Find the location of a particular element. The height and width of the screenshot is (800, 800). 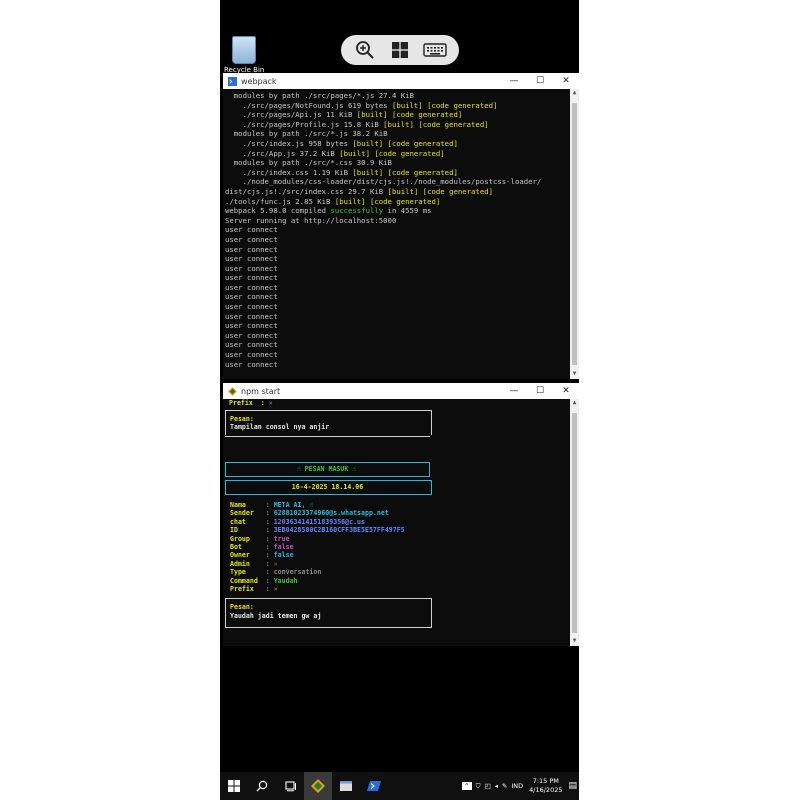

taskbar-app-npm is located at coordinates (318, 786).